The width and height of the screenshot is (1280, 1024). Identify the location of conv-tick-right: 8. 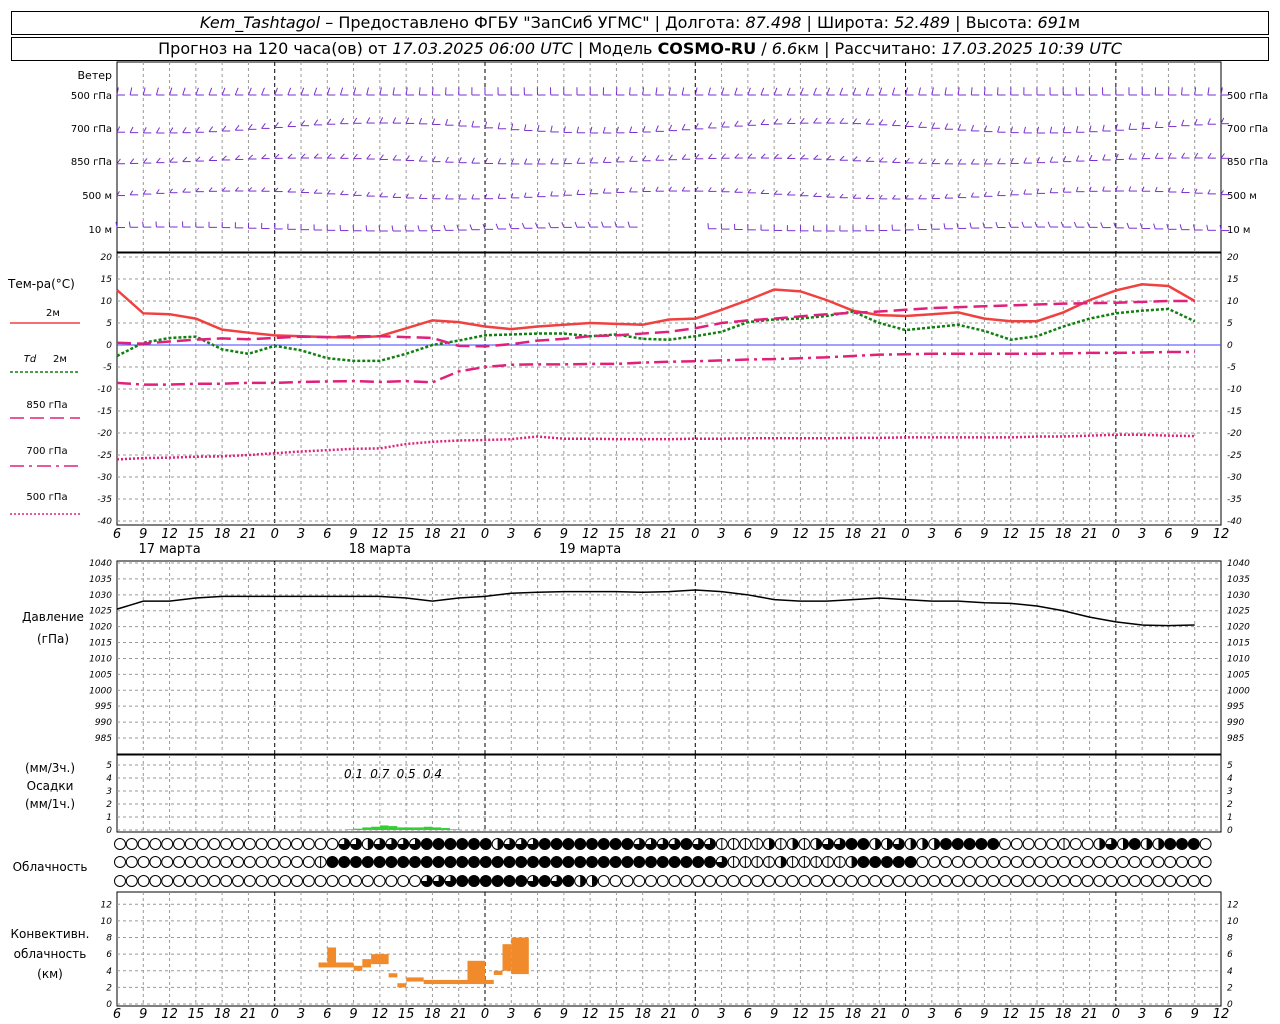
(1230, 939).